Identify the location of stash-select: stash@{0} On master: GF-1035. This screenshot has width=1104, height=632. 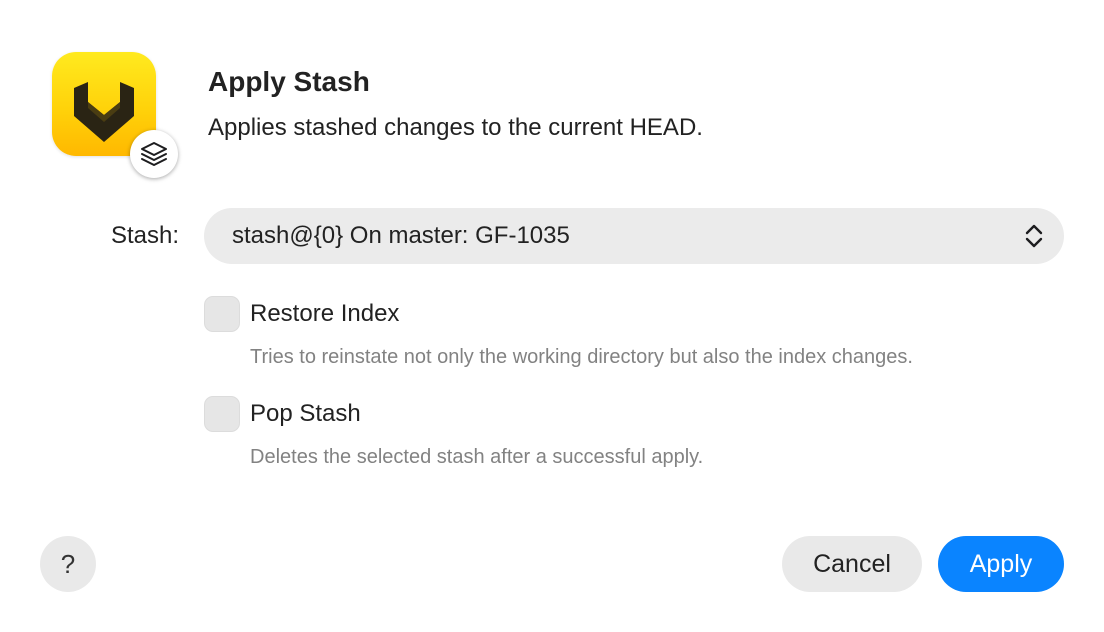
(634, 236).